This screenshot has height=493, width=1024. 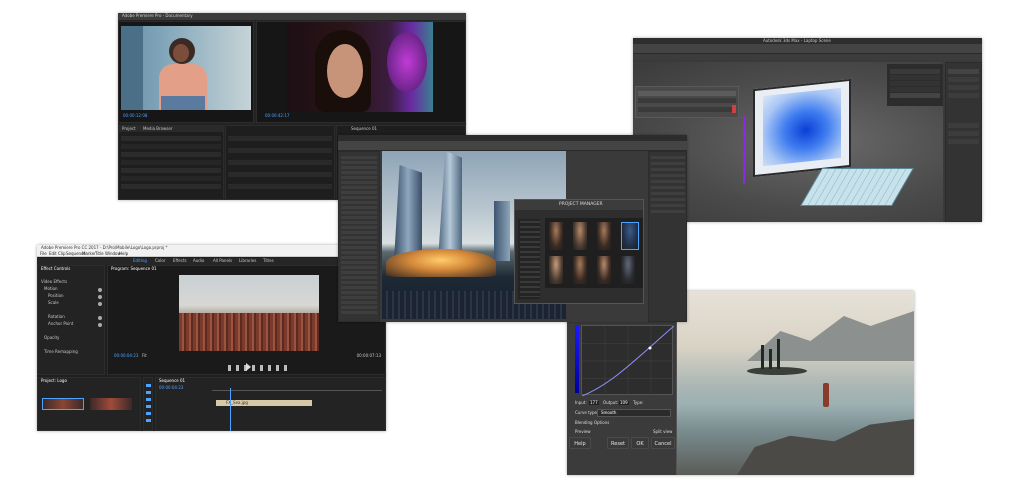 I want to click on ok-button: OK, so click(x=640, y=443).